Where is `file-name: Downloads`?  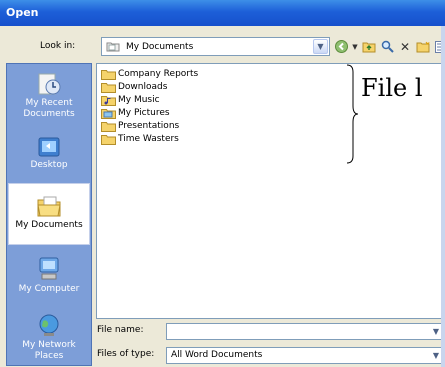 file-name: Downloads is located at coordinates (143, 87).